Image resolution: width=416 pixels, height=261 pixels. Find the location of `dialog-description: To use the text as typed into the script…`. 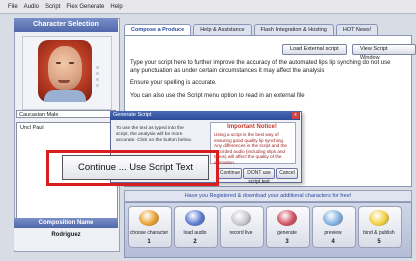

dialog-description: To use the text as typed into the script… is located at coordinates (154, 134).